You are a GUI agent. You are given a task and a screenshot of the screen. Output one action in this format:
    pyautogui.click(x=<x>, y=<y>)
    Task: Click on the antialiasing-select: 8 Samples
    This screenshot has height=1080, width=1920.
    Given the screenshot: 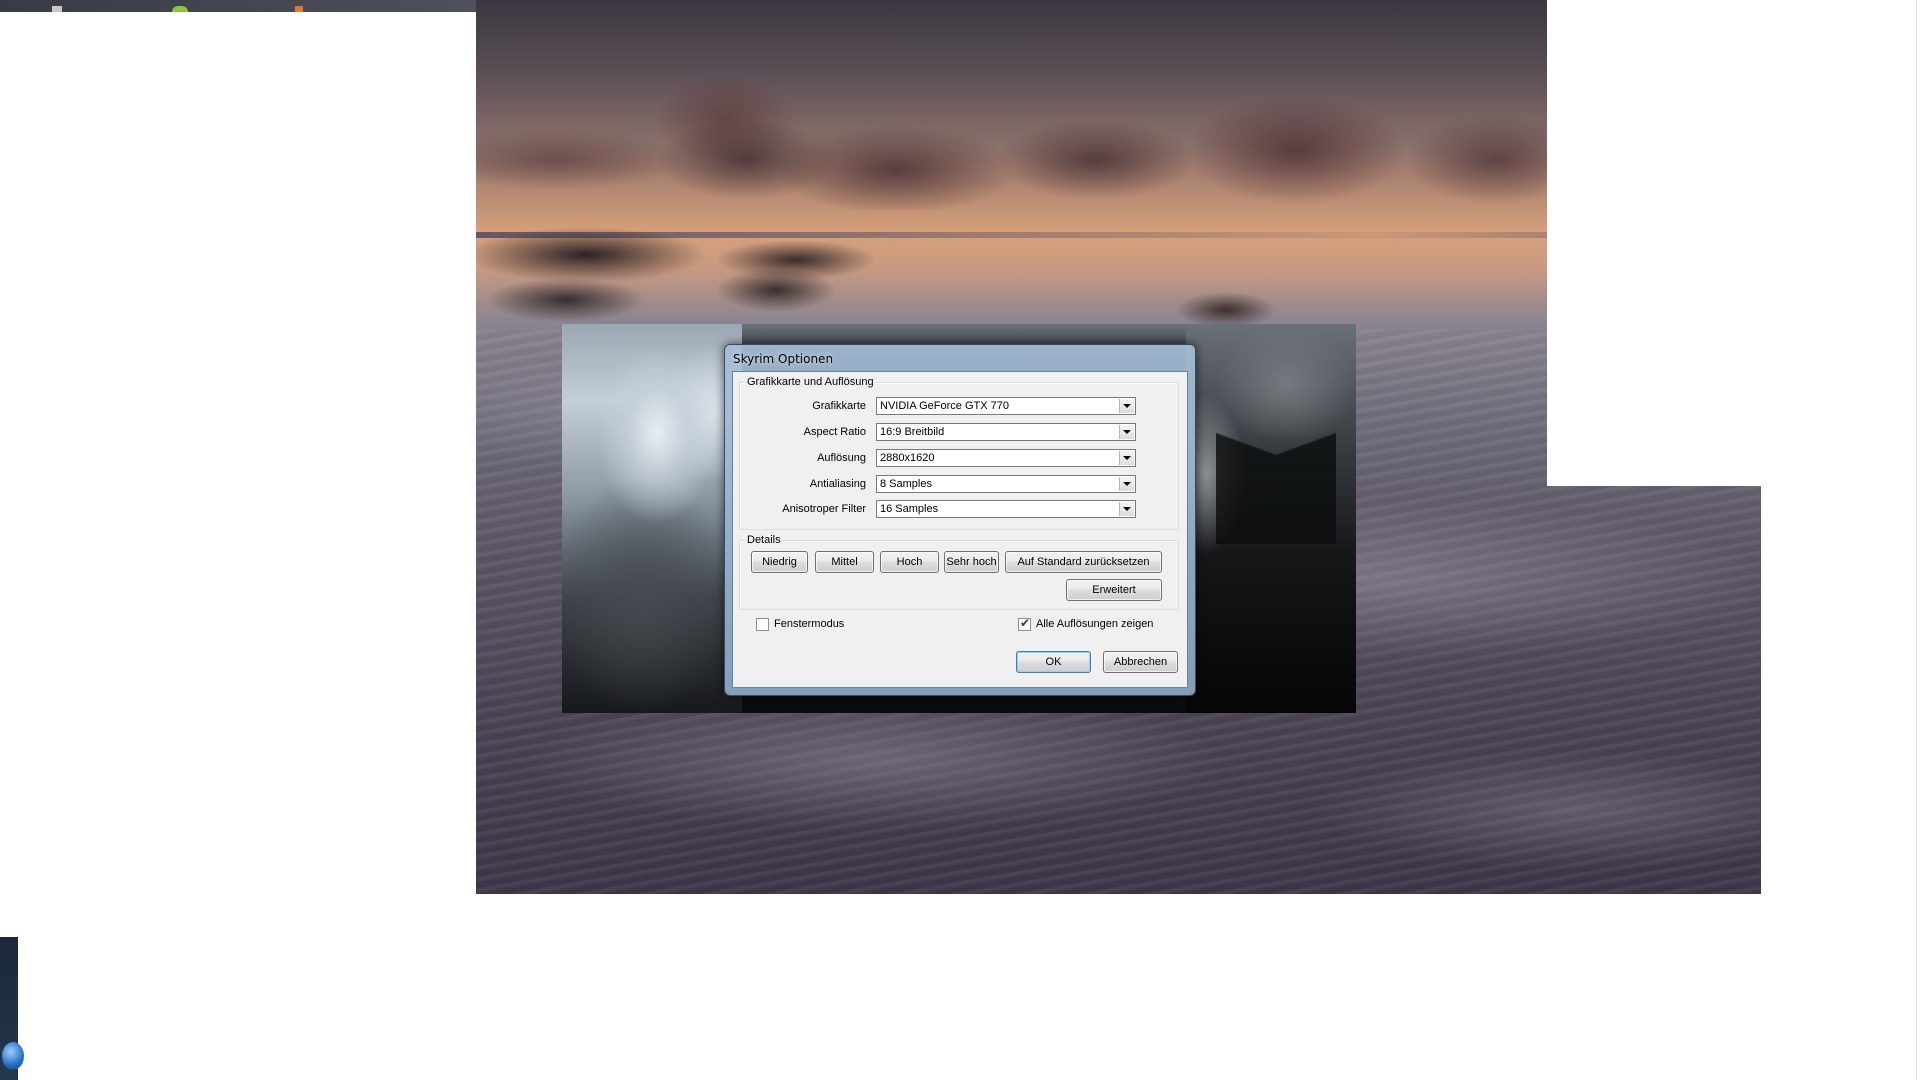 What is the action you would take?
    pyautogui.click(x=1006, y=484)
    